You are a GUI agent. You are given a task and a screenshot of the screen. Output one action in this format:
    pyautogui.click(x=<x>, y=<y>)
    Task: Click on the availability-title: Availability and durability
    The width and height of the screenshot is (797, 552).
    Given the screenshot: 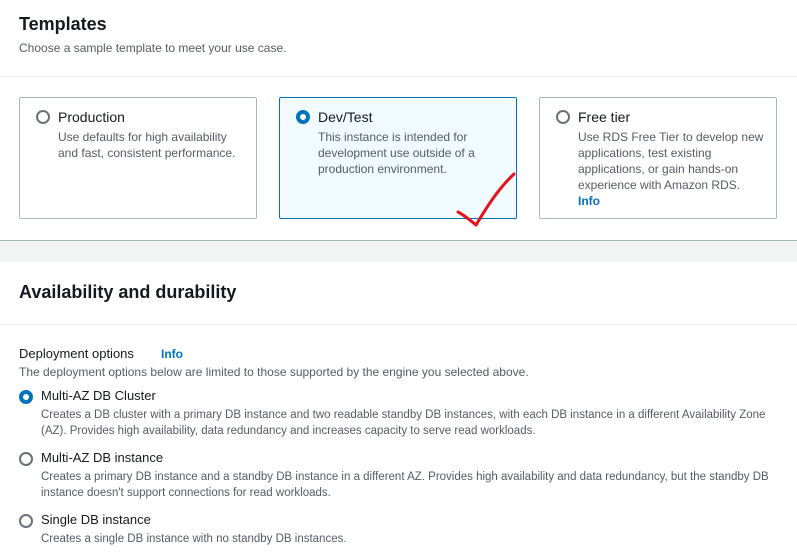 What is the action you would take?
    pyautogui.click(x=128, y=292)
    